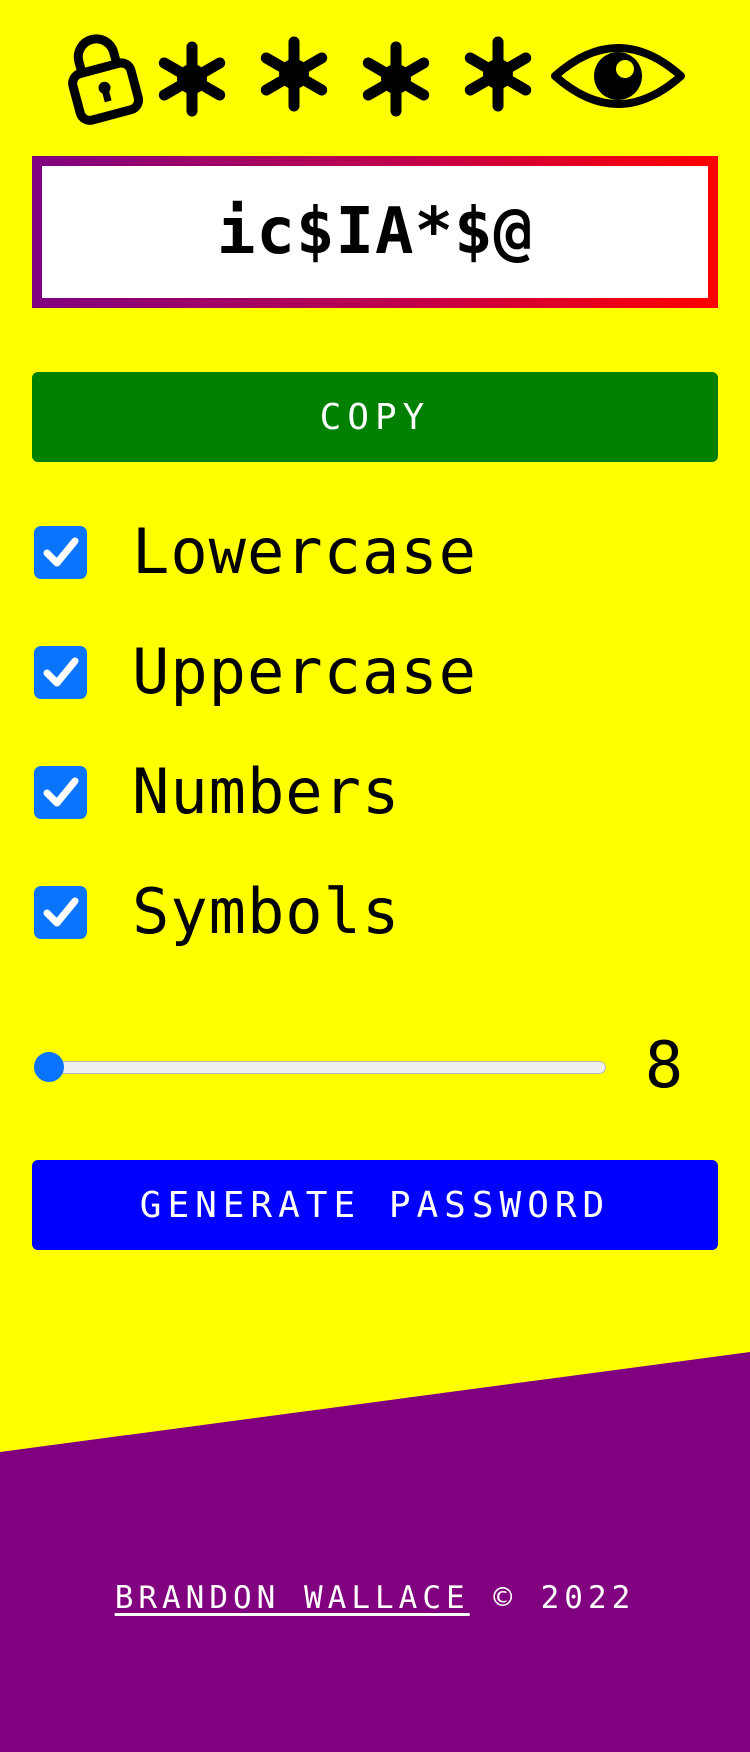  I want to click on slider-track, so click(320, 1067).